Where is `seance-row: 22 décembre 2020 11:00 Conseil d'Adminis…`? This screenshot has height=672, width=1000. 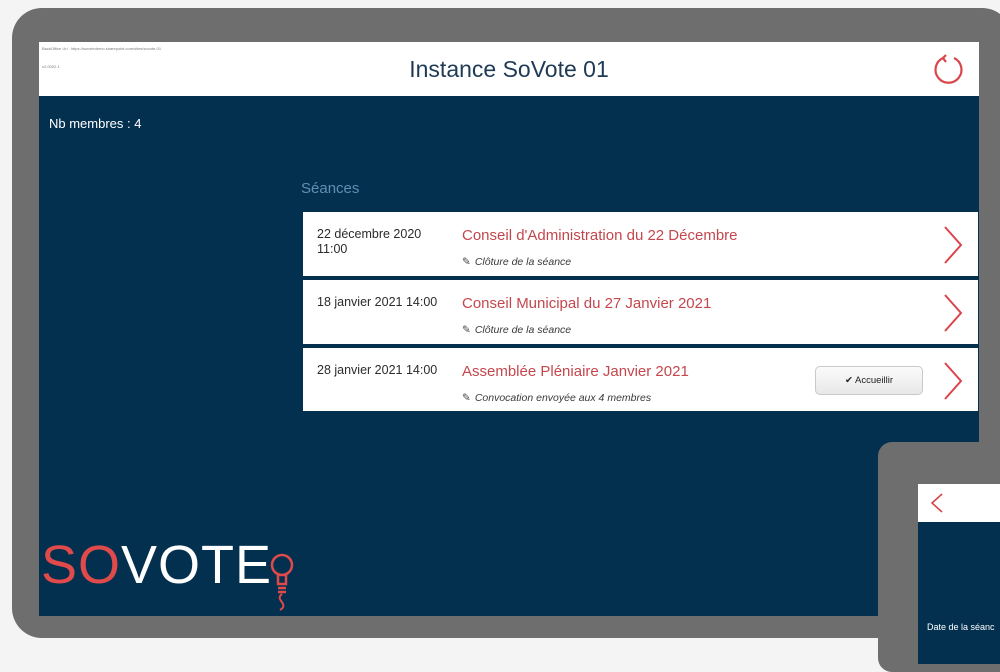
seance-row: 22 décembre 2020 11:00 Conseil d'Adminis… is located at coordinates (640, 244).